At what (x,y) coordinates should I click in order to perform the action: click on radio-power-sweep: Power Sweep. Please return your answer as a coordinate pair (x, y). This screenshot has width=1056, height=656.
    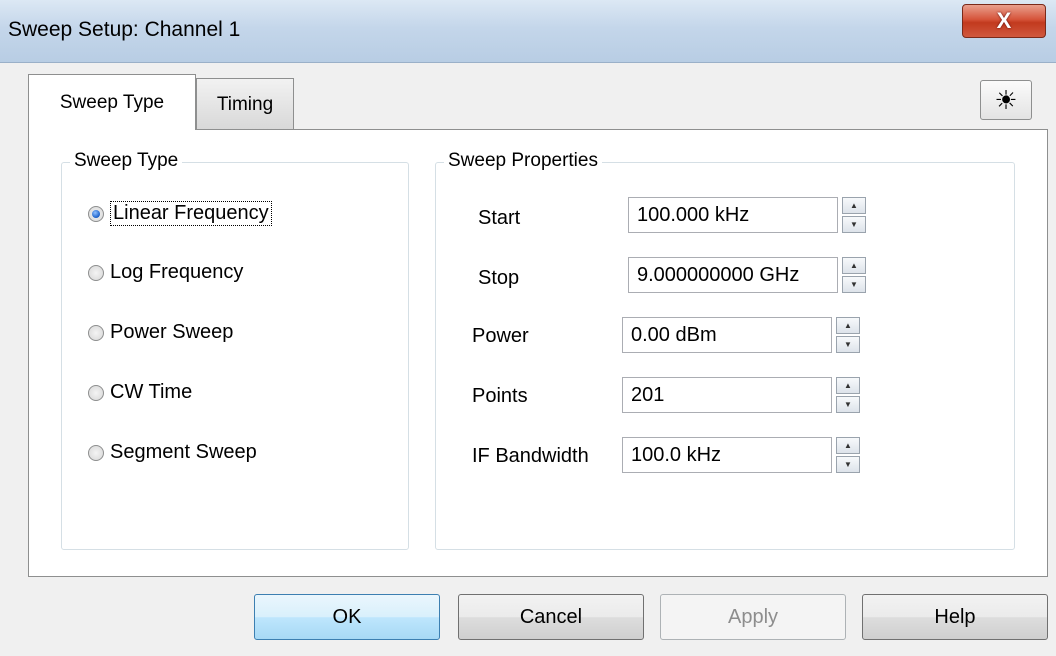
    Looking at the image, I should click on (160, 332).